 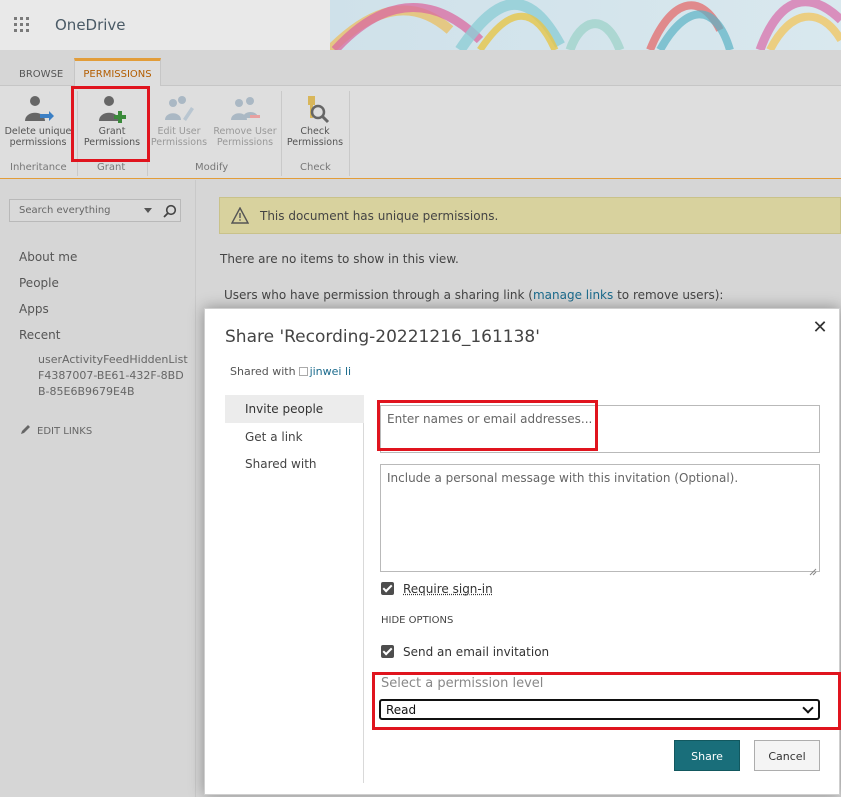 I want to click on delete-unique-permissions-button: Delete unique permissions, so click(x=38, y=121).